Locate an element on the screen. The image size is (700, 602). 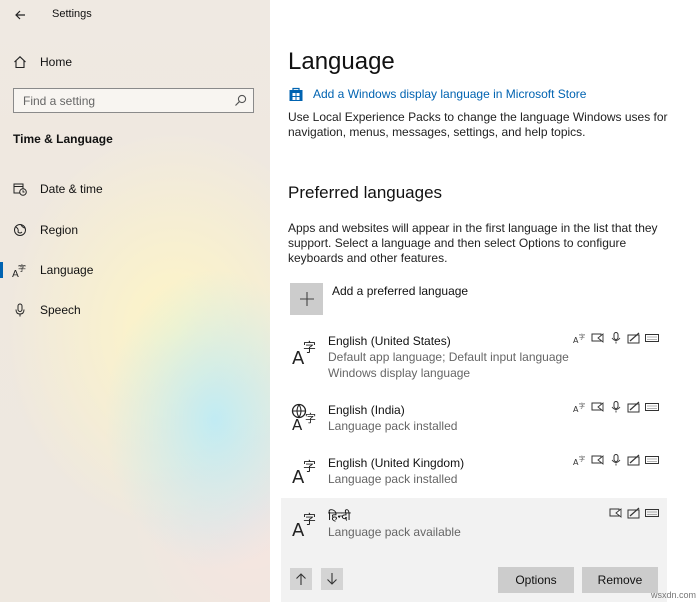
section-title: Time & Language is located at coordinates (63, 139).